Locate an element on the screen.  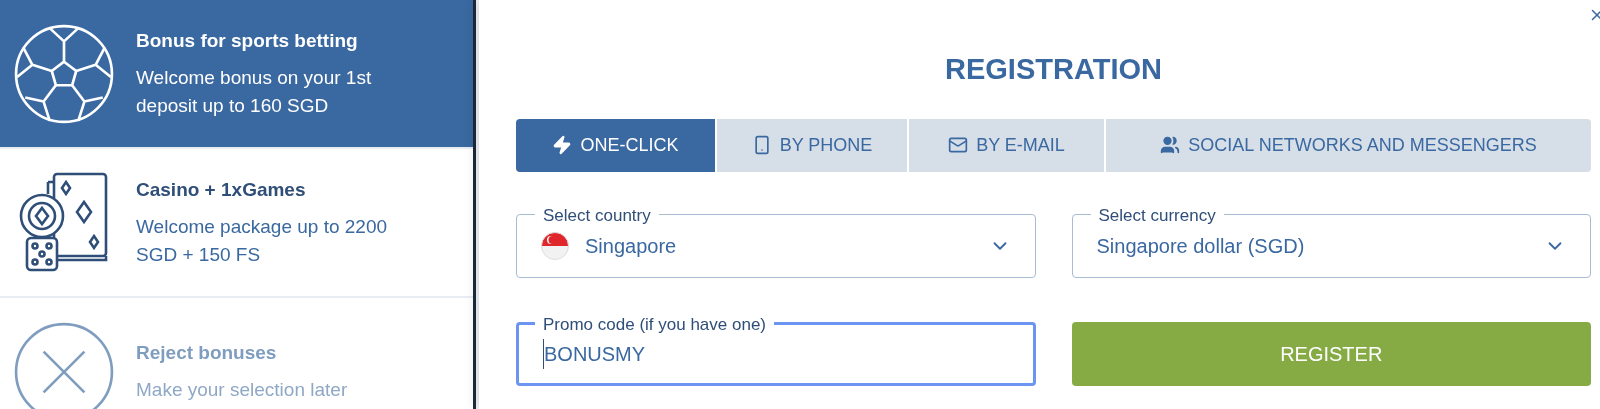
registration-title: REGISTRATION is located at coordinates (1053, 69).